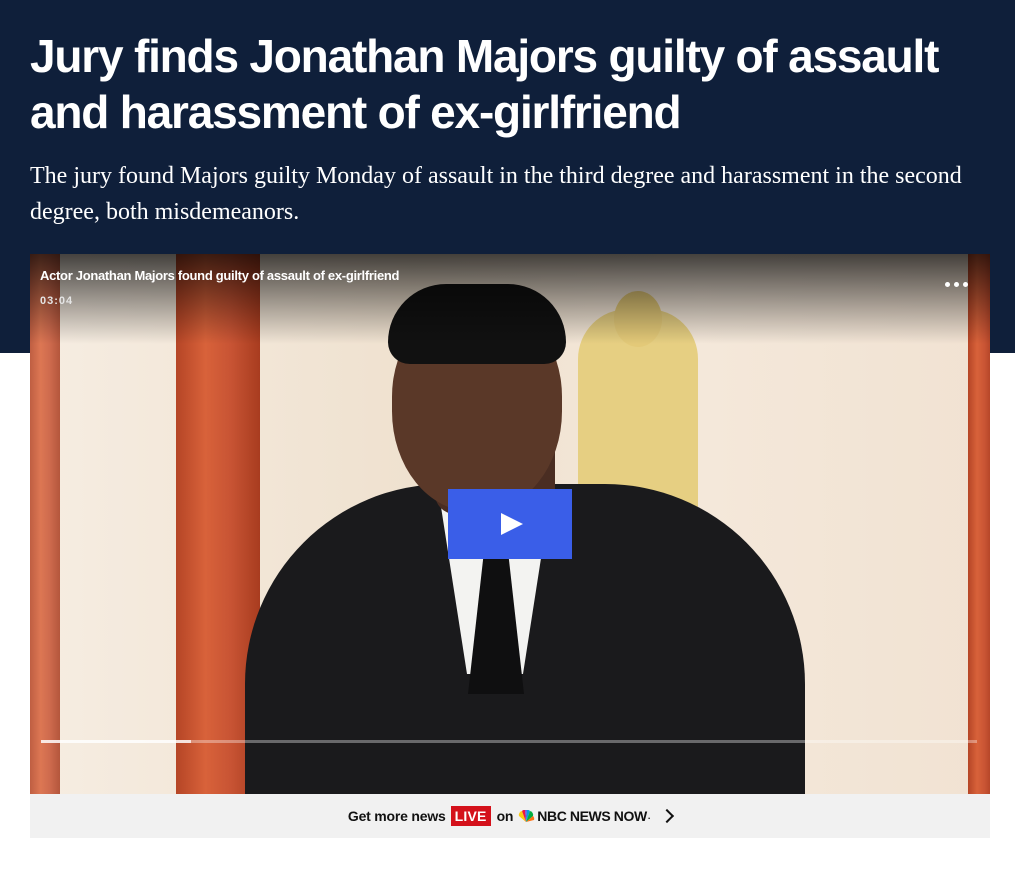 The height and width of the screenshot is (875, 1015). I want to click on brand-name: NBC NEWS NOW, so click(592, 816).